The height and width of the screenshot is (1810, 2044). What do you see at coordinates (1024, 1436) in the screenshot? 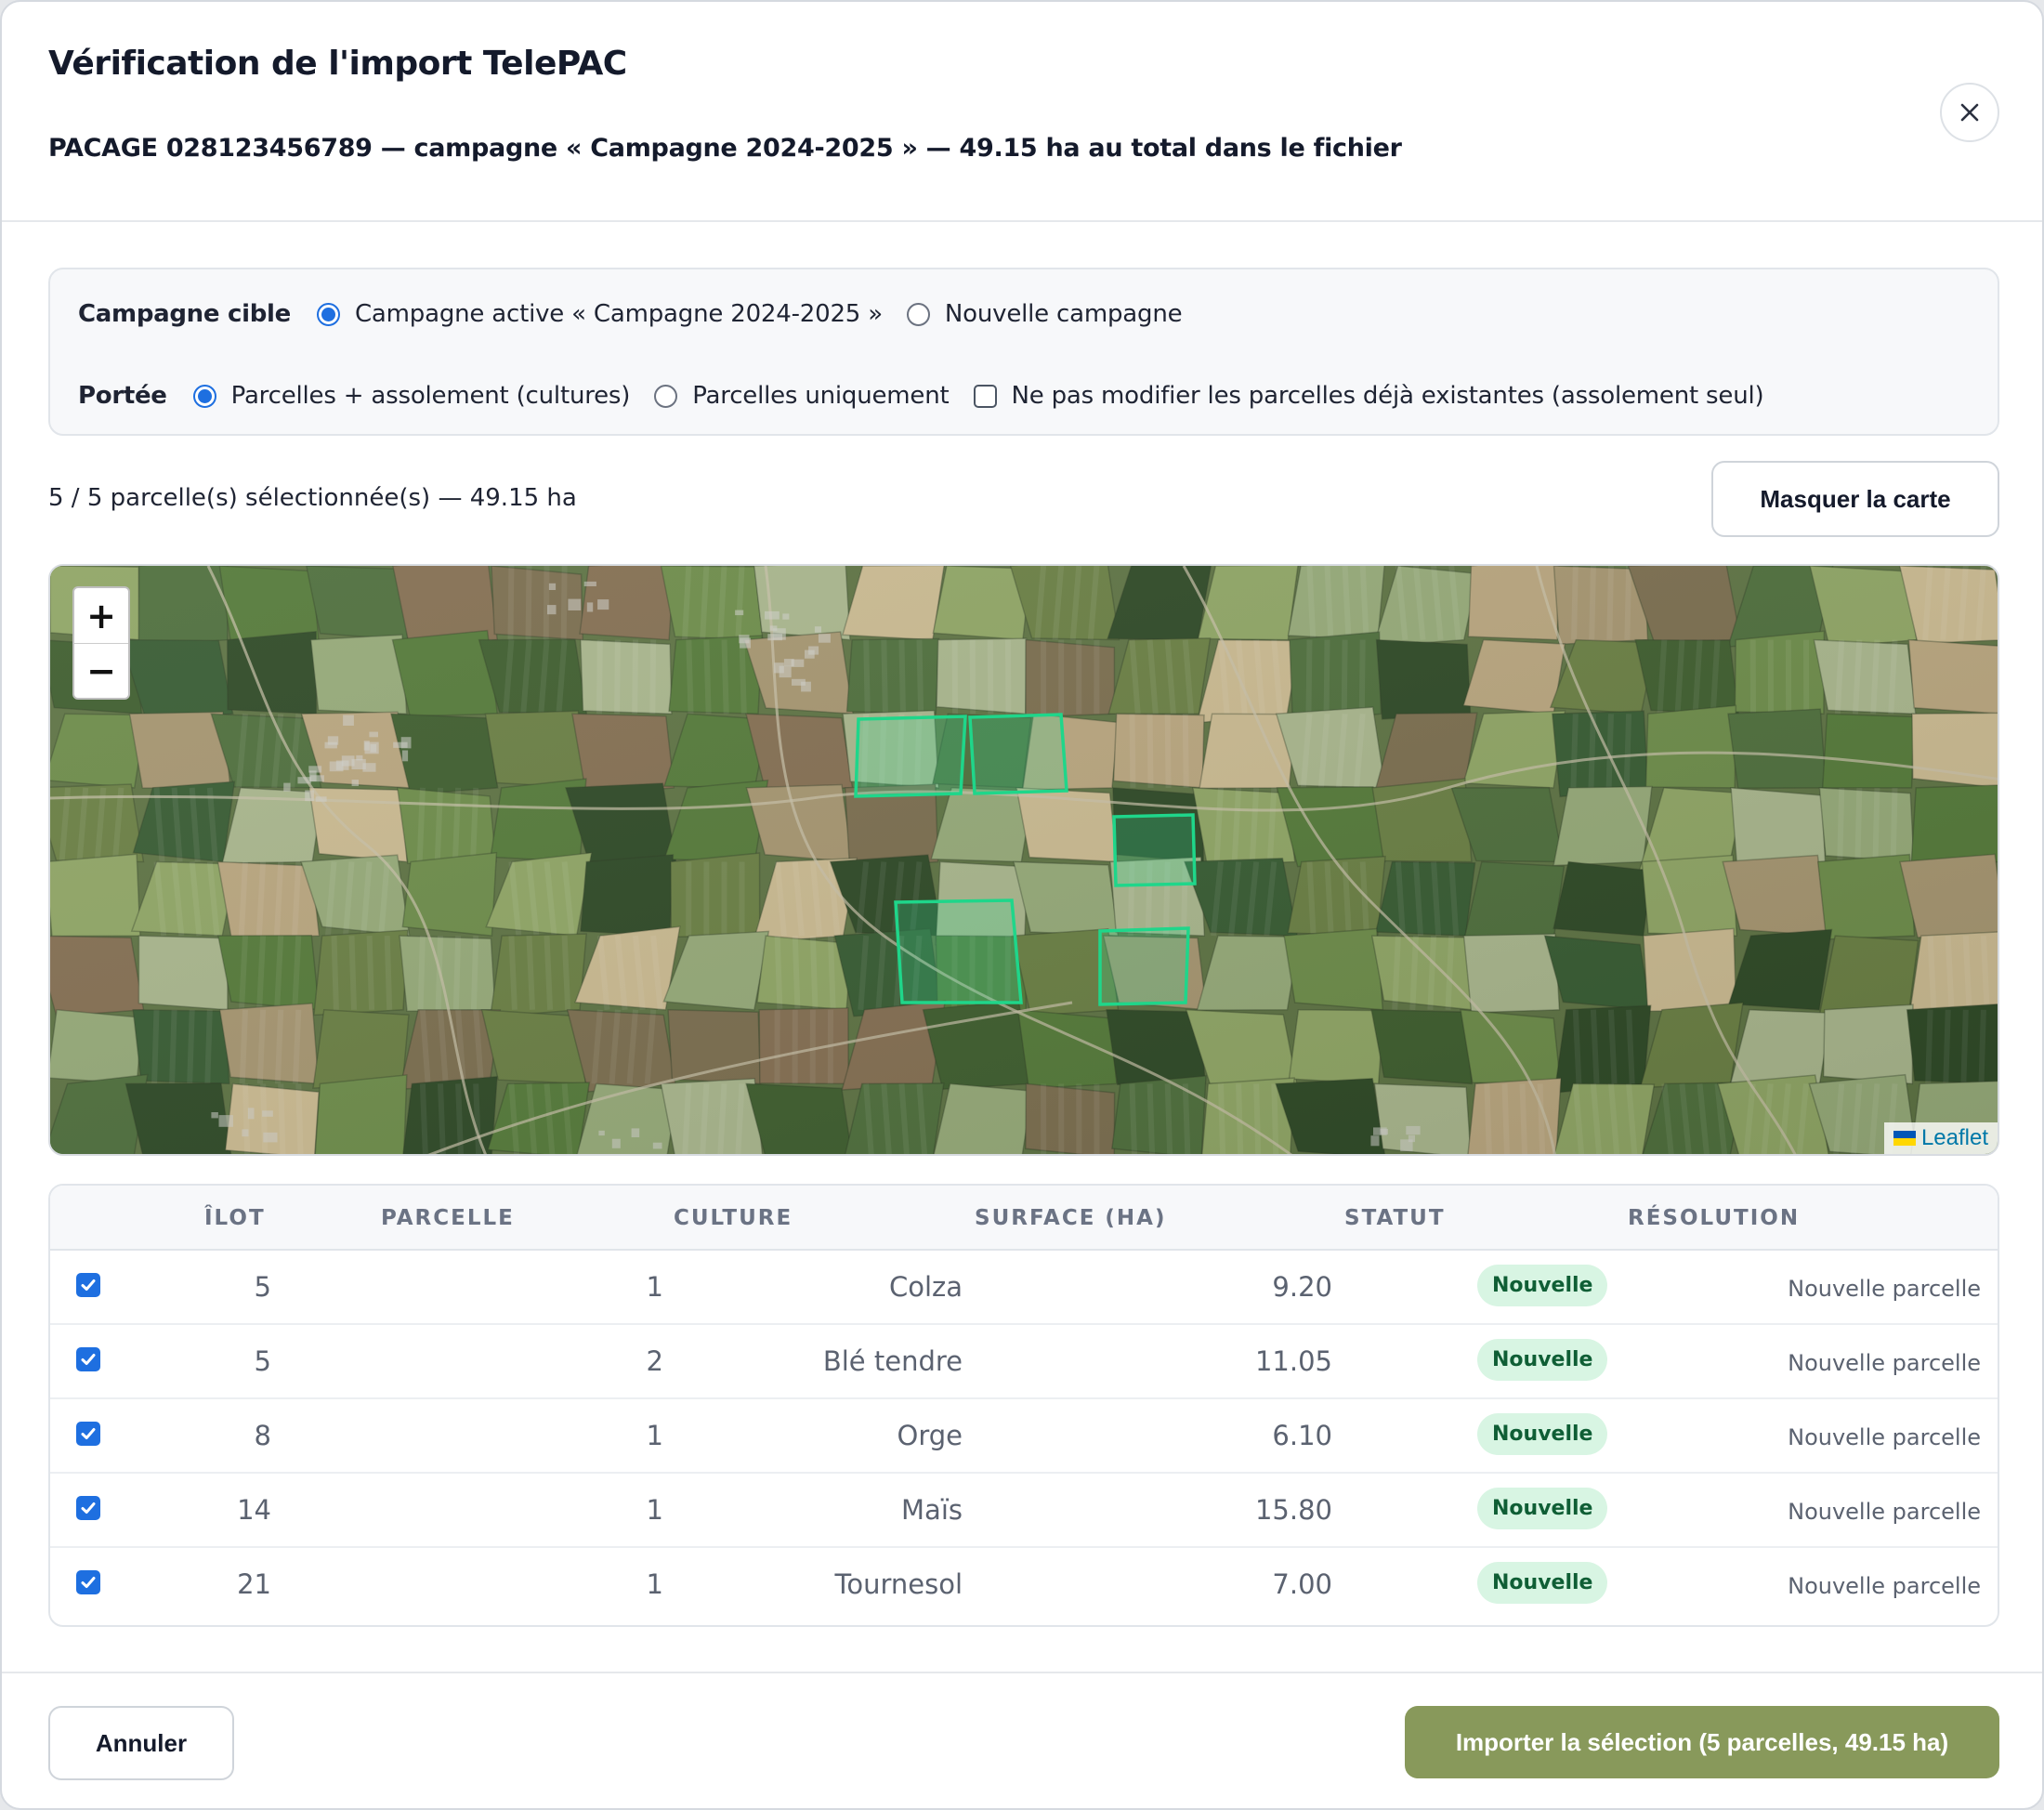
I see `table-row: 8 1 Orge 6.10 Nouvelle Nouvelle parcelle` at bounding box center [1024, 1436].